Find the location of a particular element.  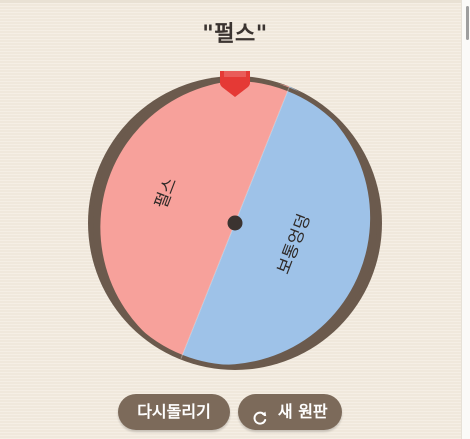

result-title: "펄스" is located at coordinates (235, 34).